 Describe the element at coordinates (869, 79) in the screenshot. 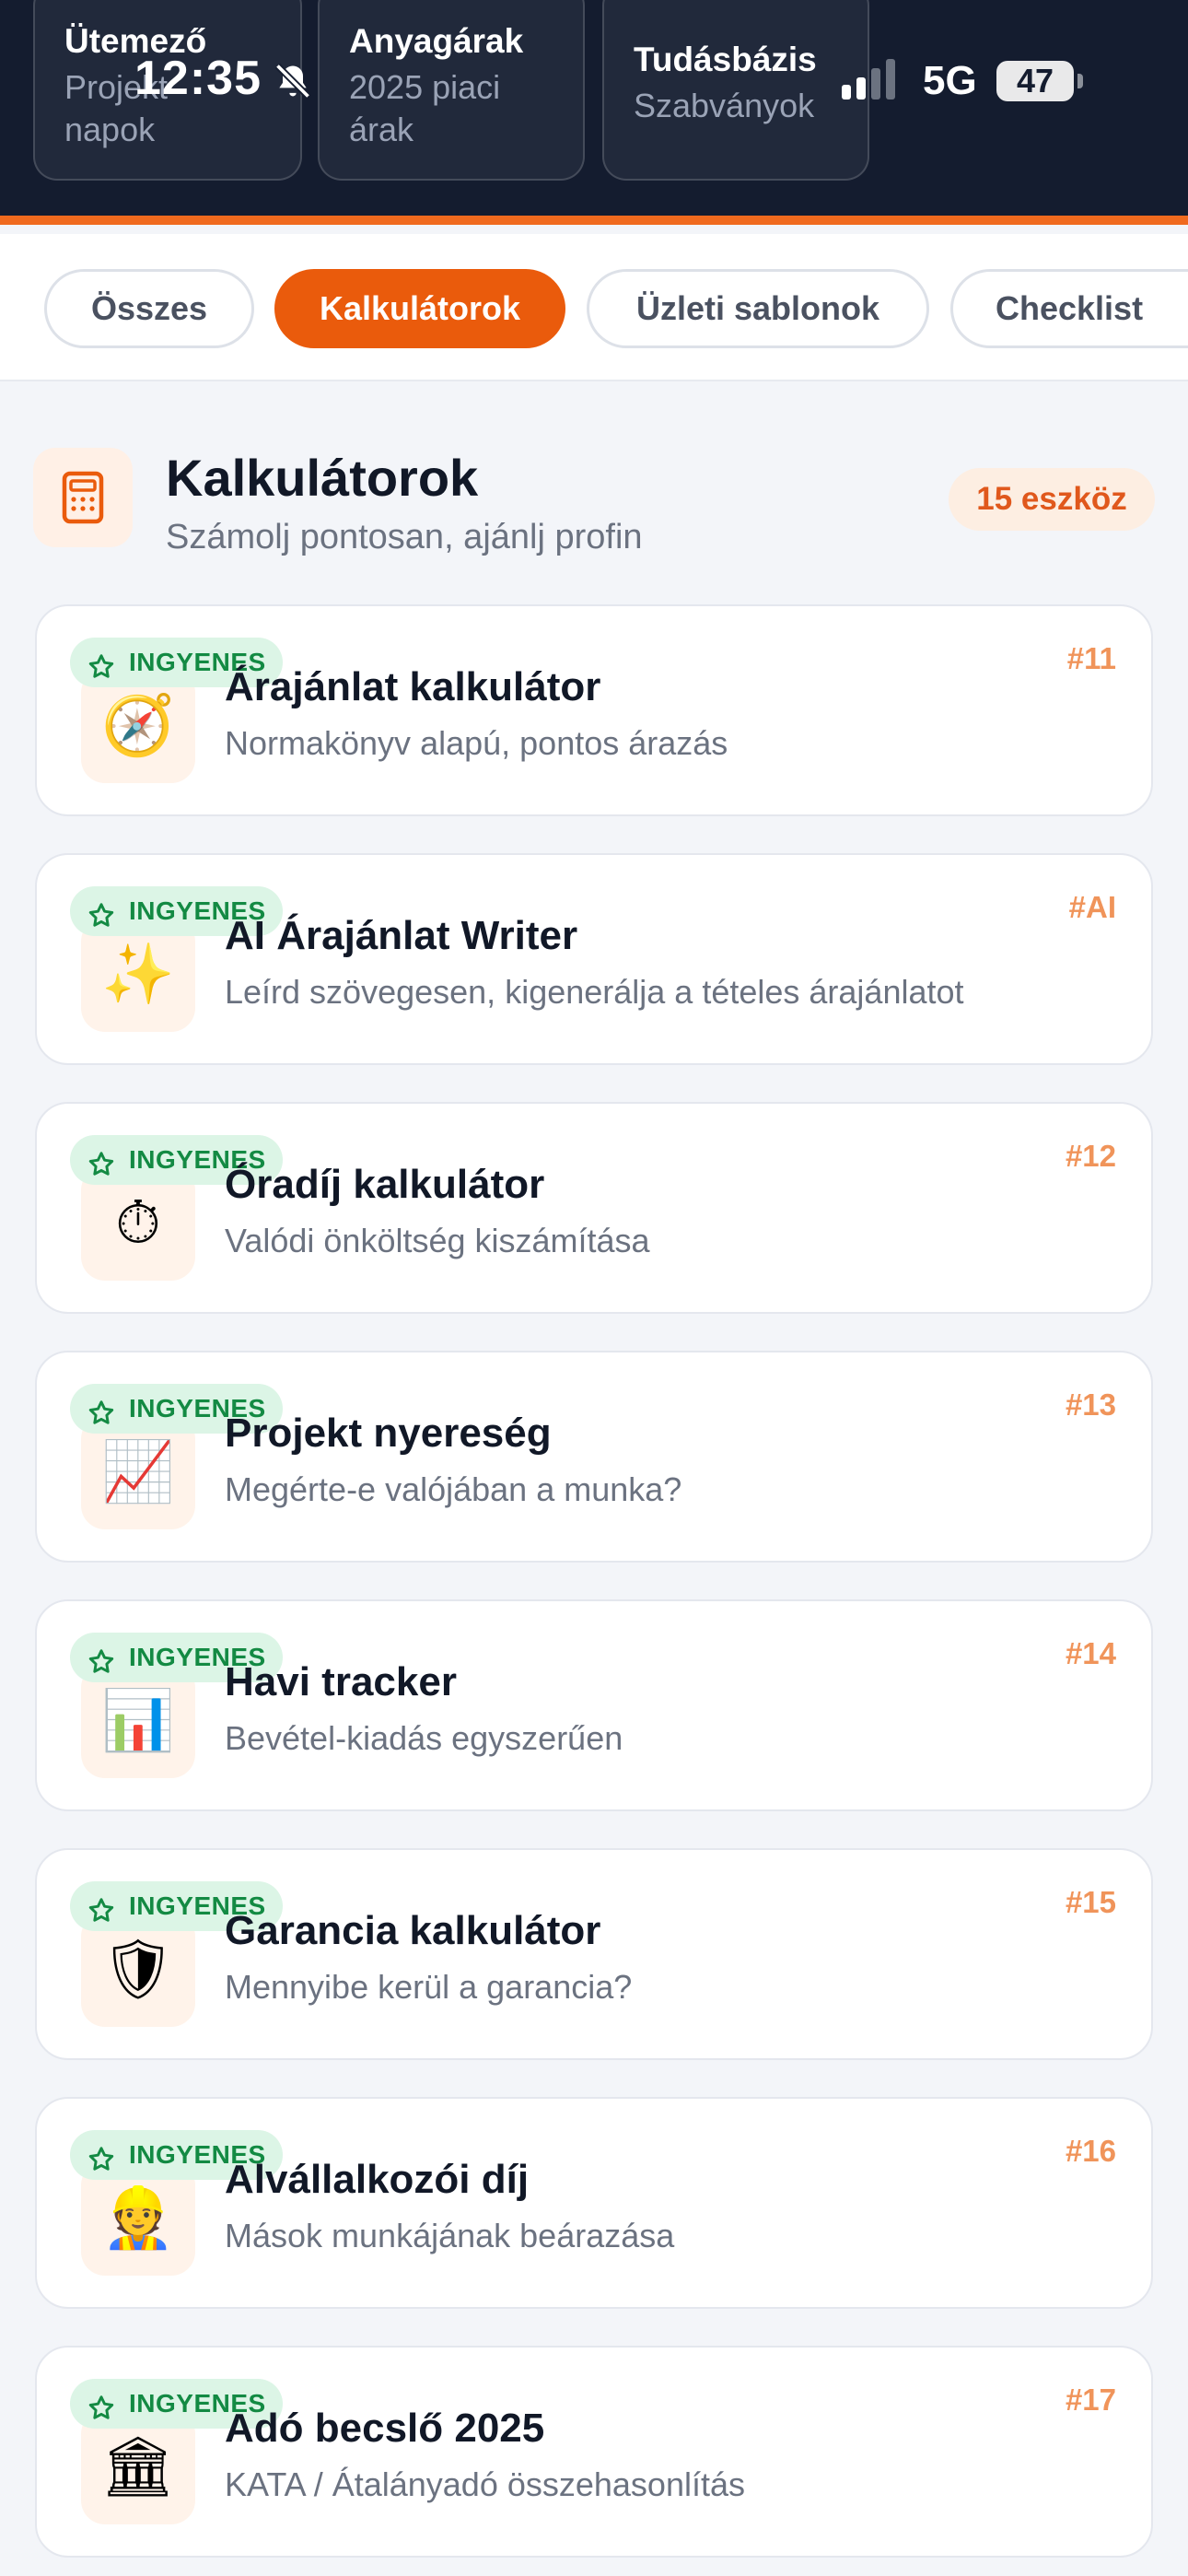

I see `signal-strength-icon` at that location.